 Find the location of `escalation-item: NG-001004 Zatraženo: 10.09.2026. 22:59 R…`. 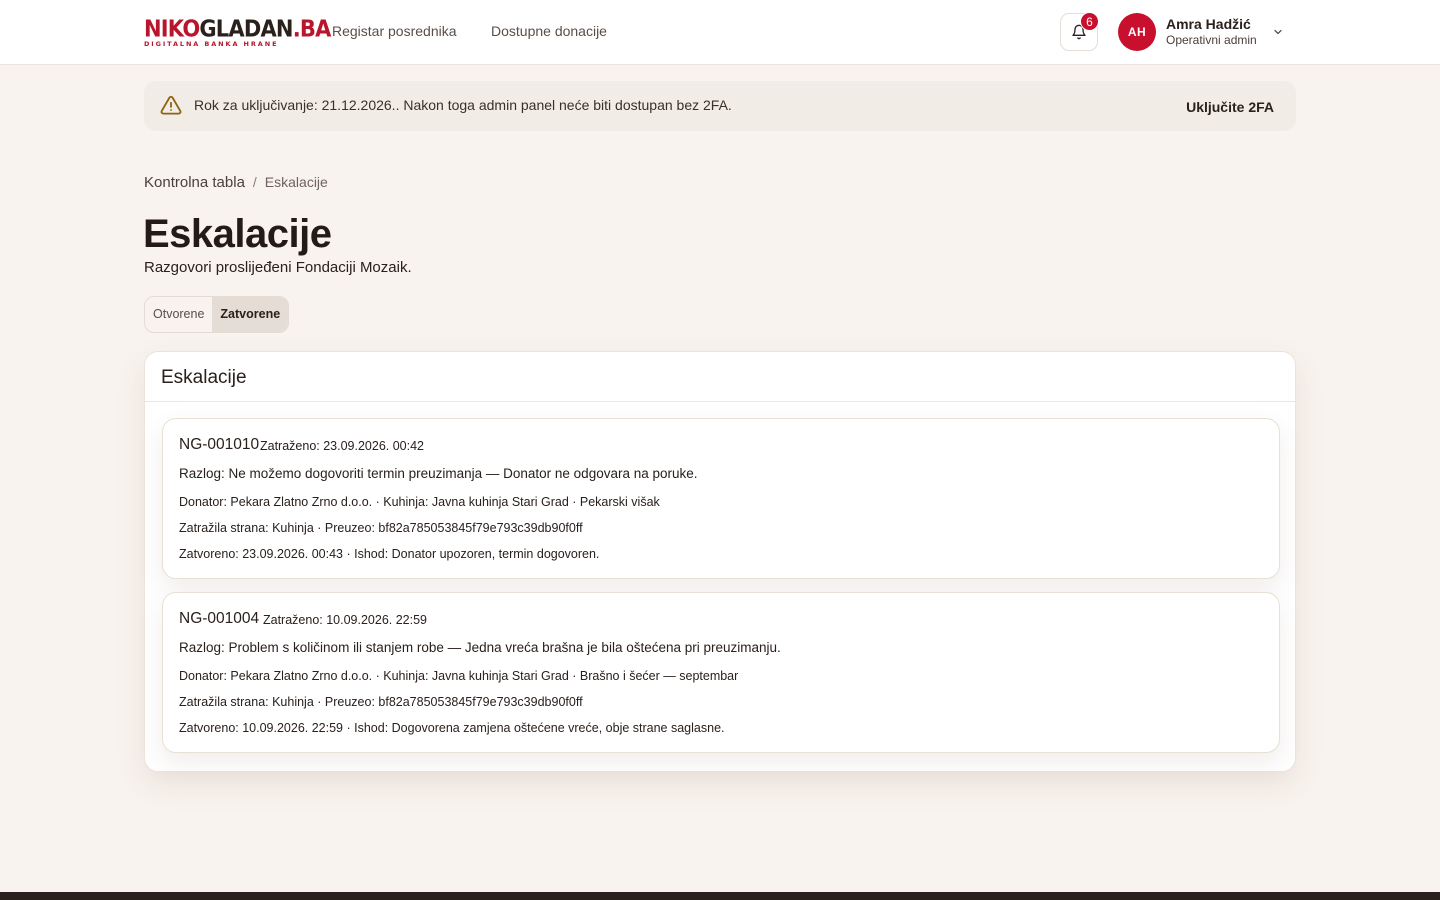

escalation-item: NG-001004 Zatraženo: 10.09.2026. 22:59 R… is located at coordinates (721, 672).